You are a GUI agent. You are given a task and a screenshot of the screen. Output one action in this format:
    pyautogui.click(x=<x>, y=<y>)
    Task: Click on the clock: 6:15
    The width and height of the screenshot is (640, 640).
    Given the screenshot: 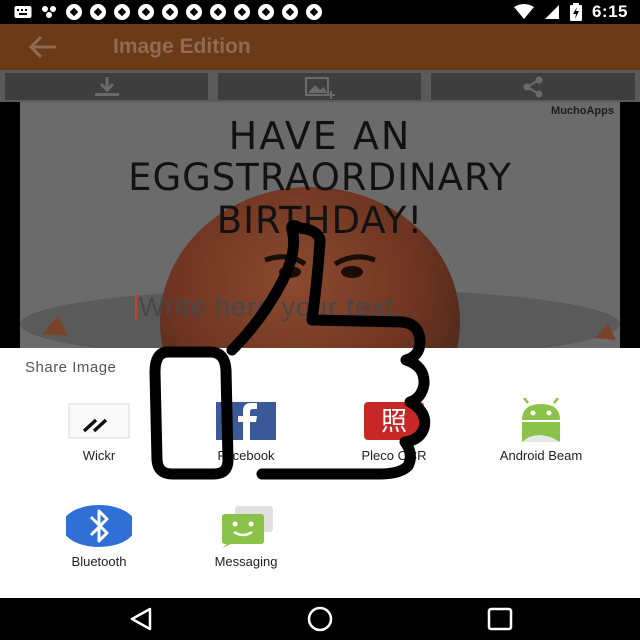 What is the action you would take?
    pyautogui.click(x=609, y=11)
    